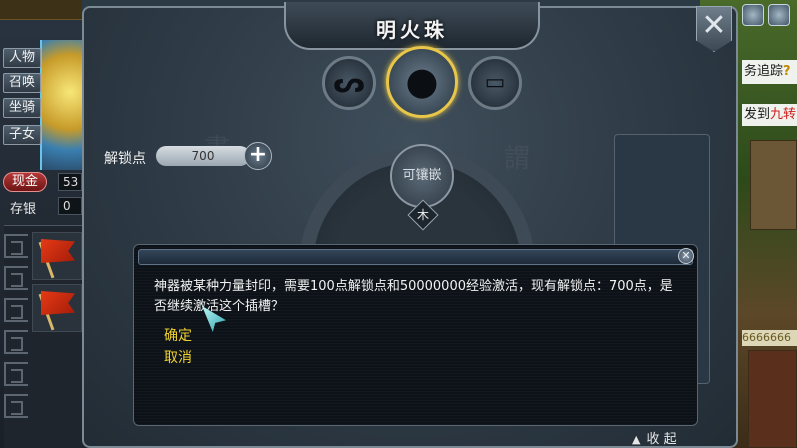 The height and width of the screenshot is (448, 797). Describe the element at coordinates (43, 336) in the screenshot. I see `inventory-column` at that location.